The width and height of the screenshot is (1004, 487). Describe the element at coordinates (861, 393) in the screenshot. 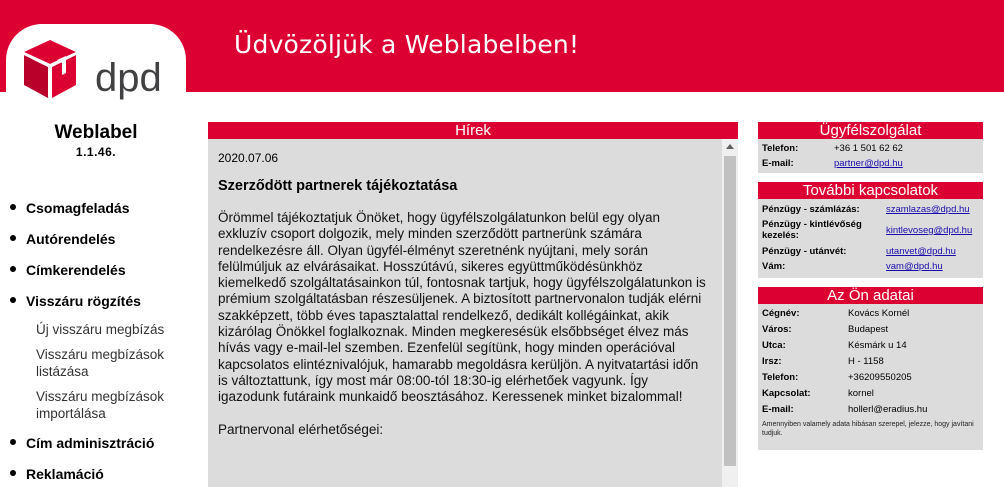

I see `info-value: kornel` at that location.